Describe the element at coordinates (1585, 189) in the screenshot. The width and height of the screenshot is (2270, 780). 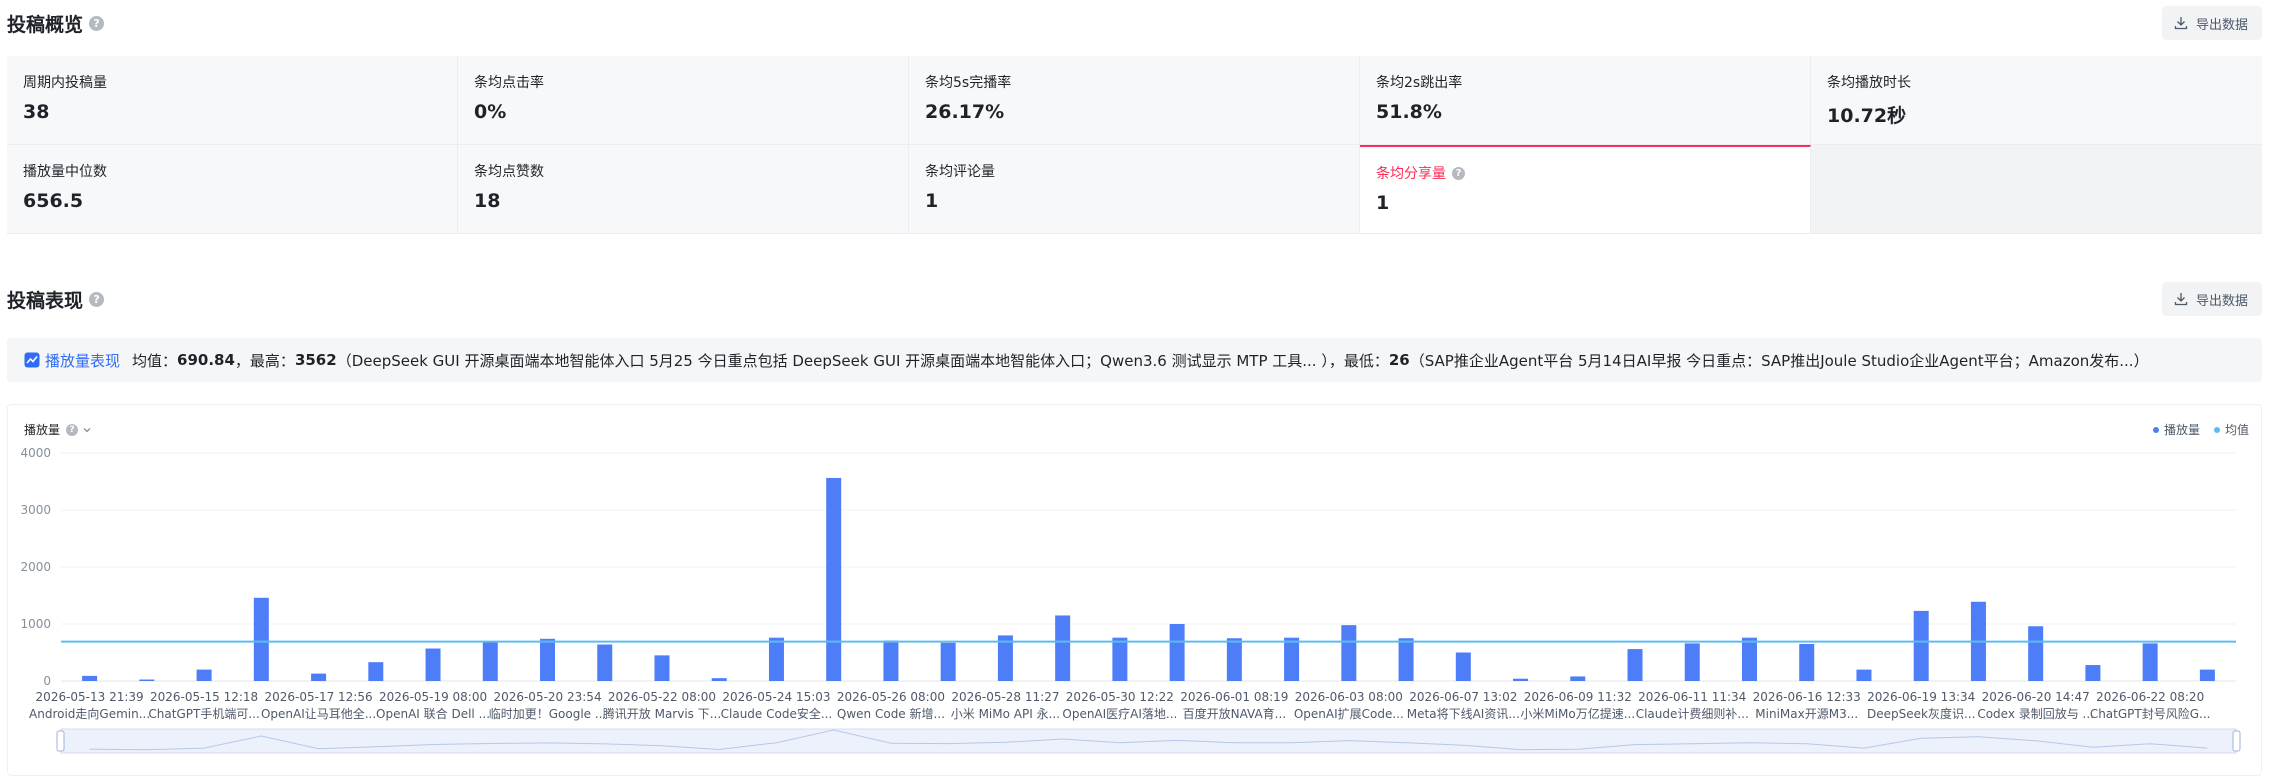
I see `stat-card-shares: 条均分享量 ? 1` at that location.